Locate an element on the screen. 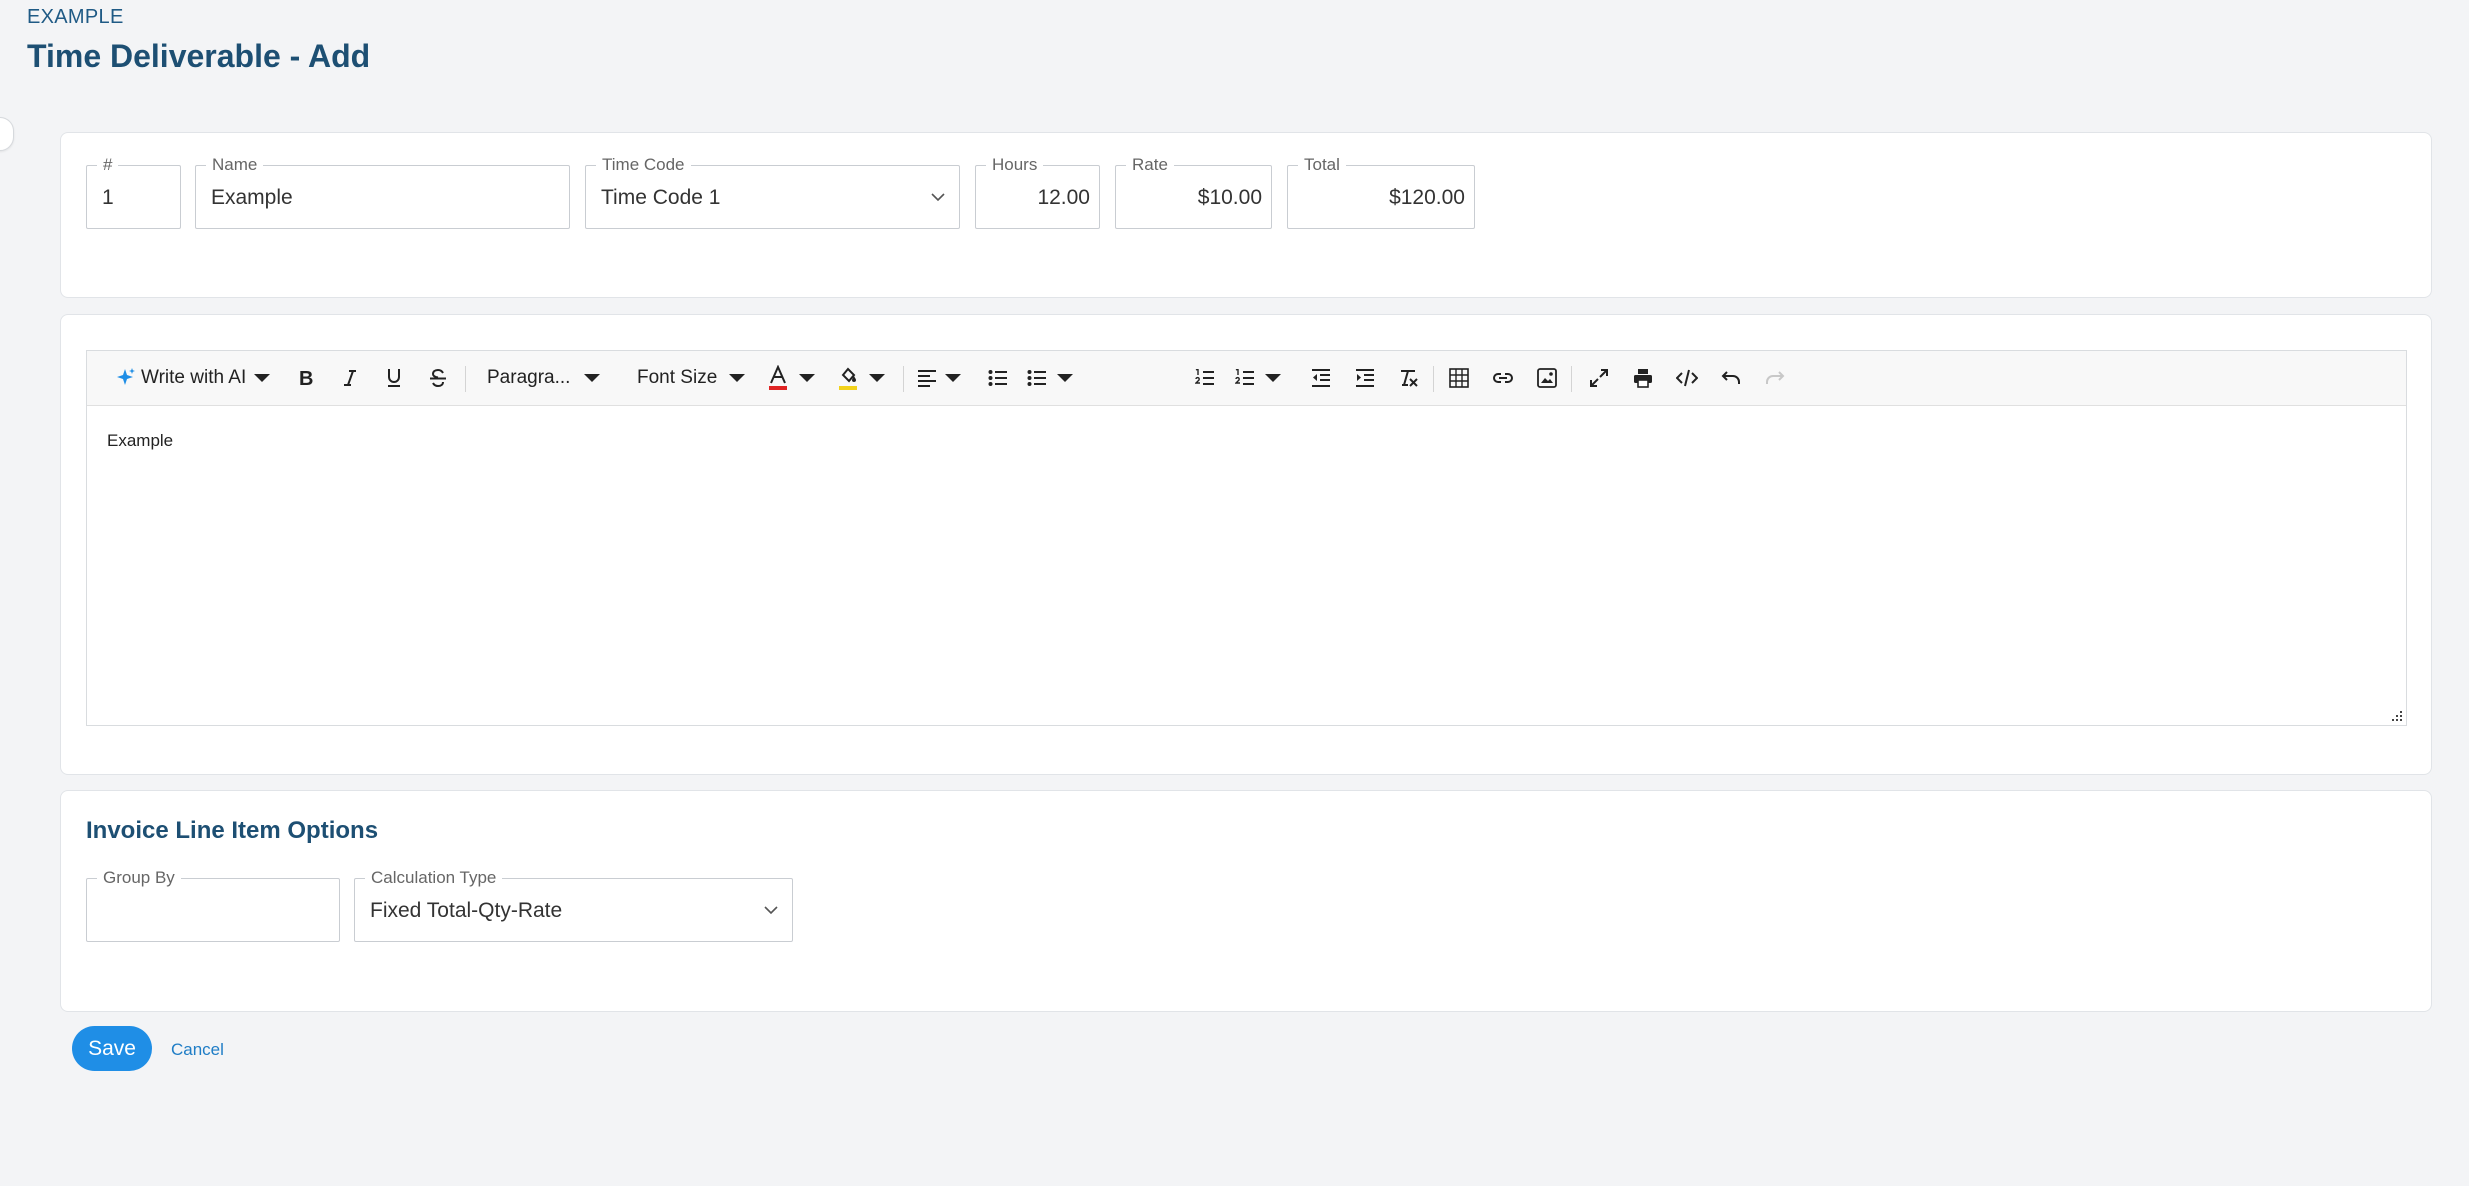 This screenshot has width=2469, height=1186. svg-text: B is located at coordinates (306, 378).